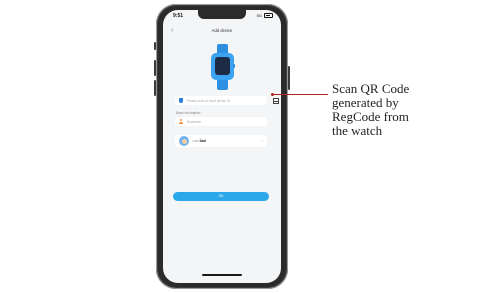 The image size is (482, 293). I want to click on mute-switch, so click(155, 46).